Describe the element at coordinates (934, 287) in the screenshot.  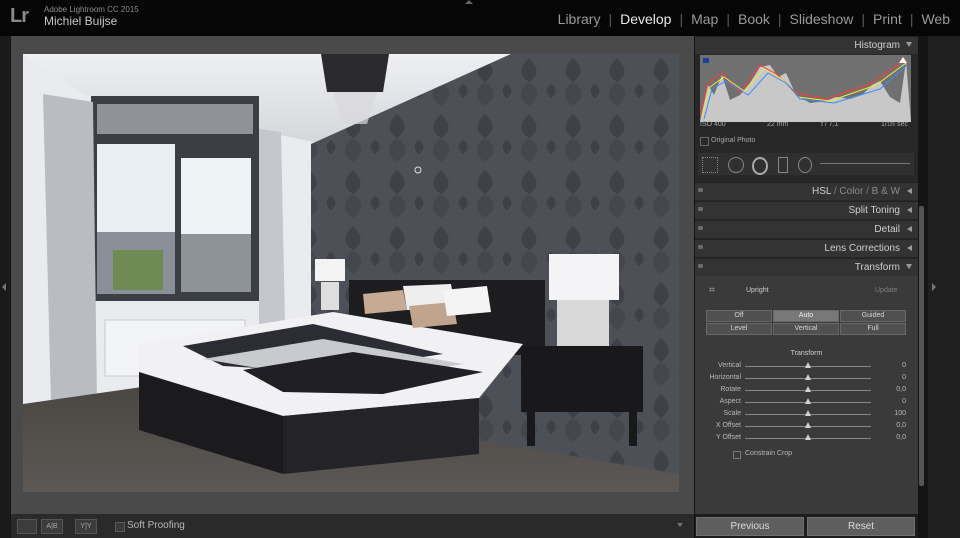
I see `right-panel-toggle-icon` at that location.